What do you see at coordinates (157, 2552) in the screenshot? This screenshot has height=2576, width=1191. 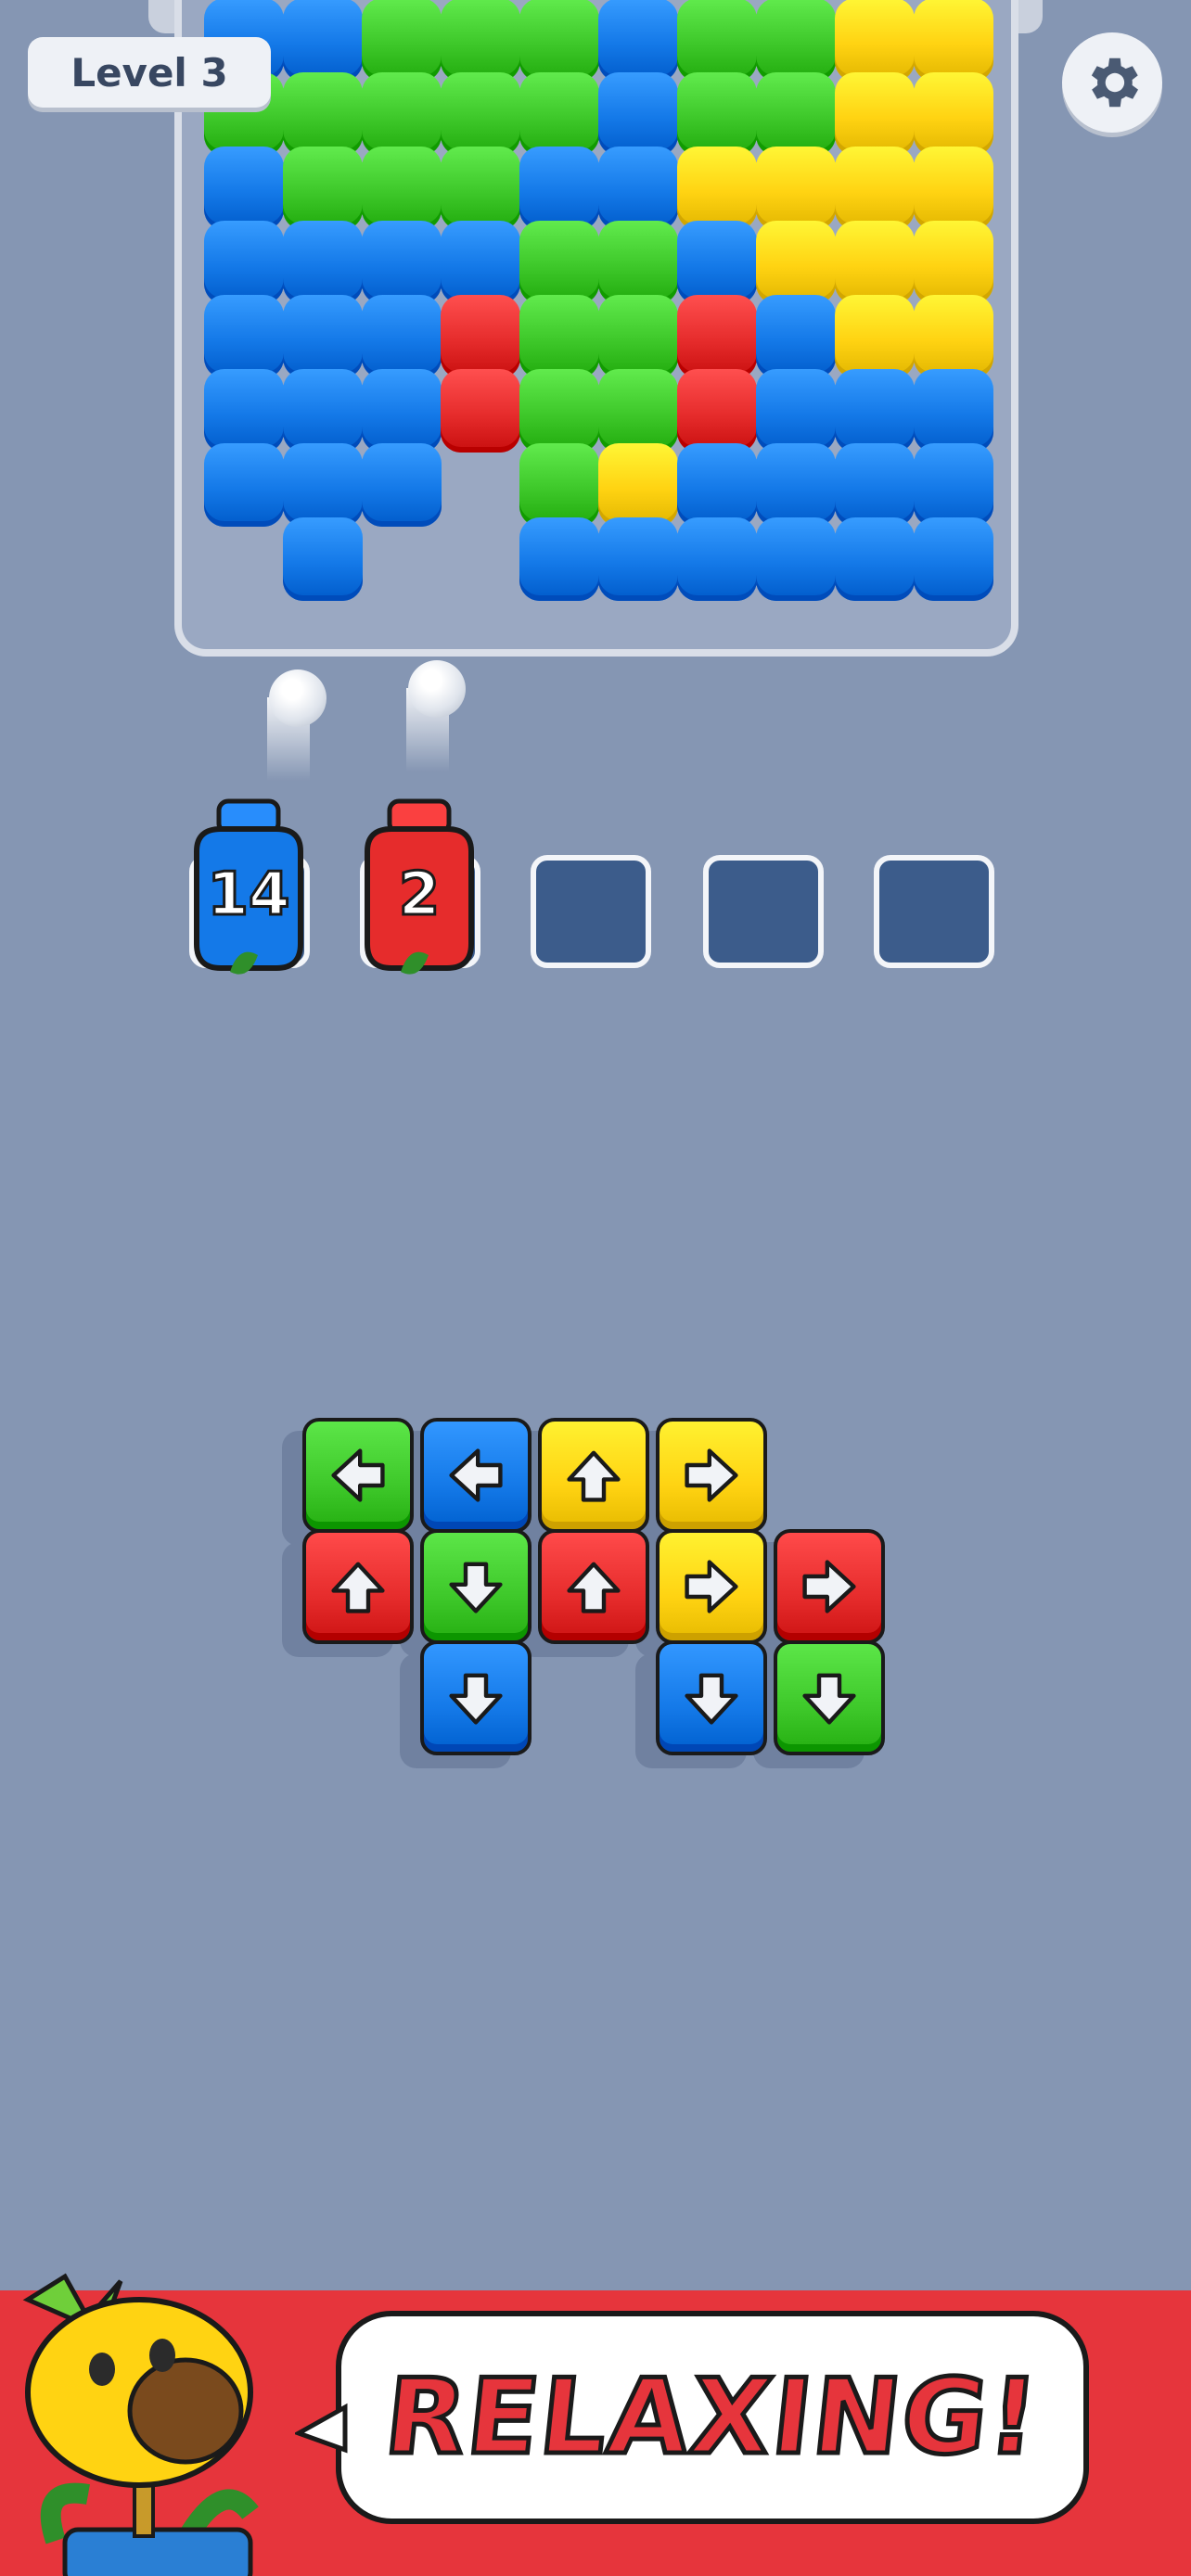 I see `mascot-pot` at bounding box center [157, 2552].